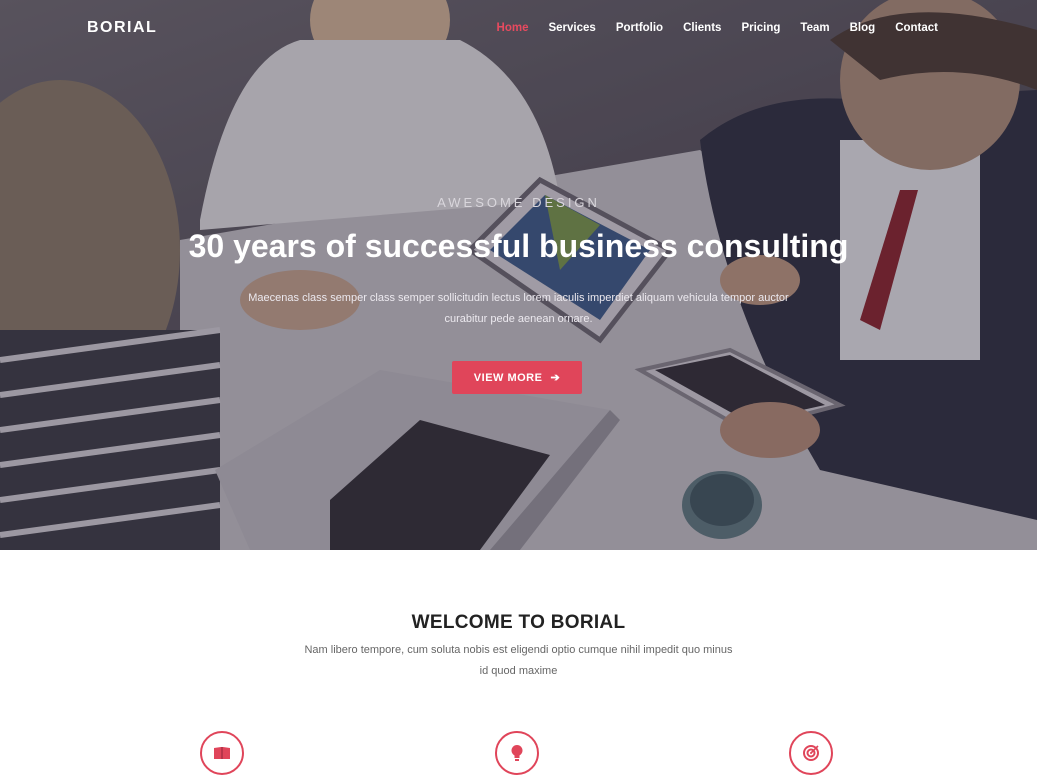  What do you see at coordinates (760, 28) in the screenshot?
I see `nav-item-pricing: Pricing` at bounding box center [760, 28].